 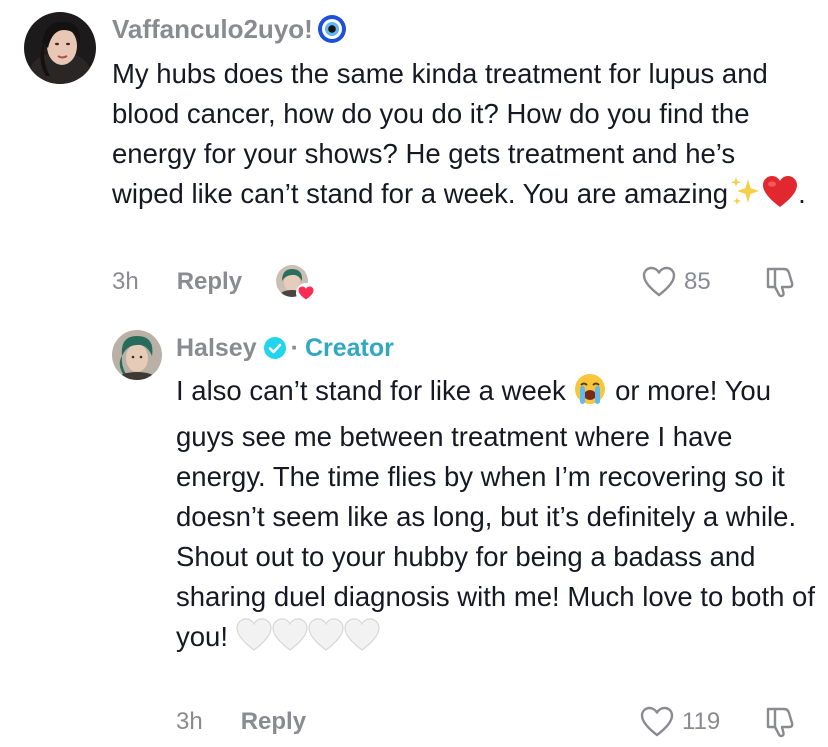 What do you see at coordinates (332, 29) in the screenshot?
I see `evil-eye-icon` at bounding box center [332, 29].